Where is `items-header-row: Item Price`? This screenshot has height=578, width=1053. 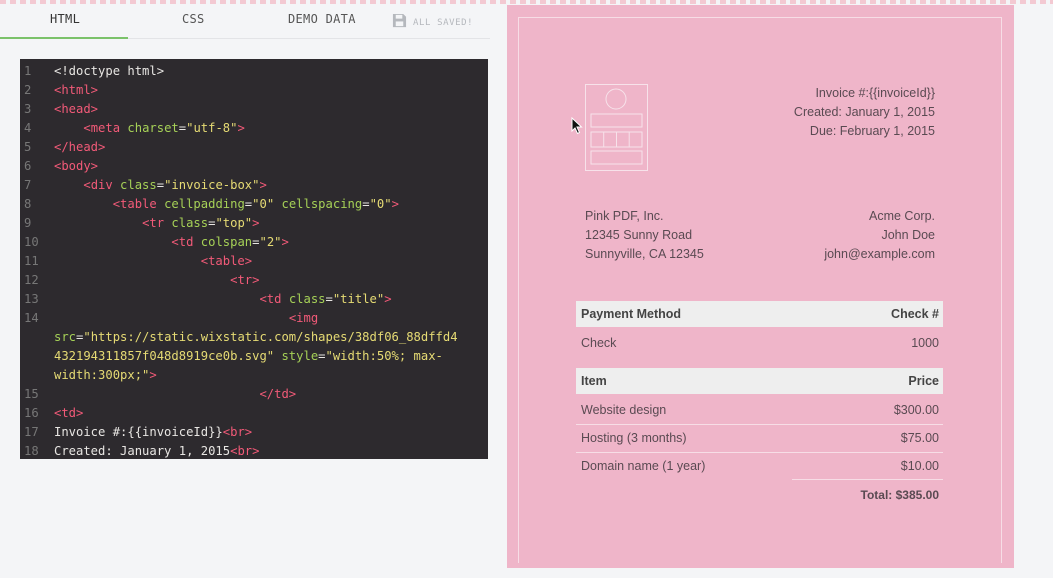
items-header-row: Item Price is located at coordinates (759, 381).